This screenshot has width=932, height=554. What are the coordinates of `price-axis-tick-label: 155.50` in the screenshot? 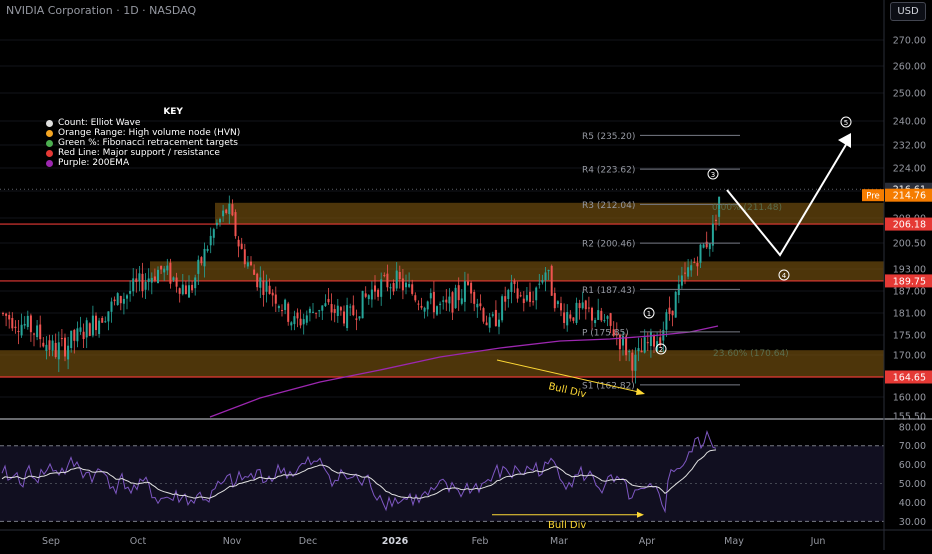 It's located at (909, 417).